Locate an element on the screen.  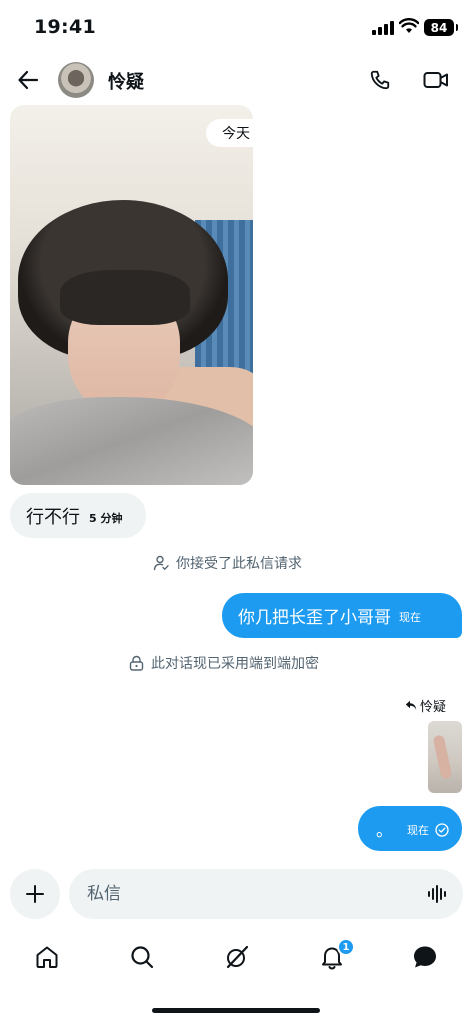
contact-avatar is located at coordinates (76, 80).